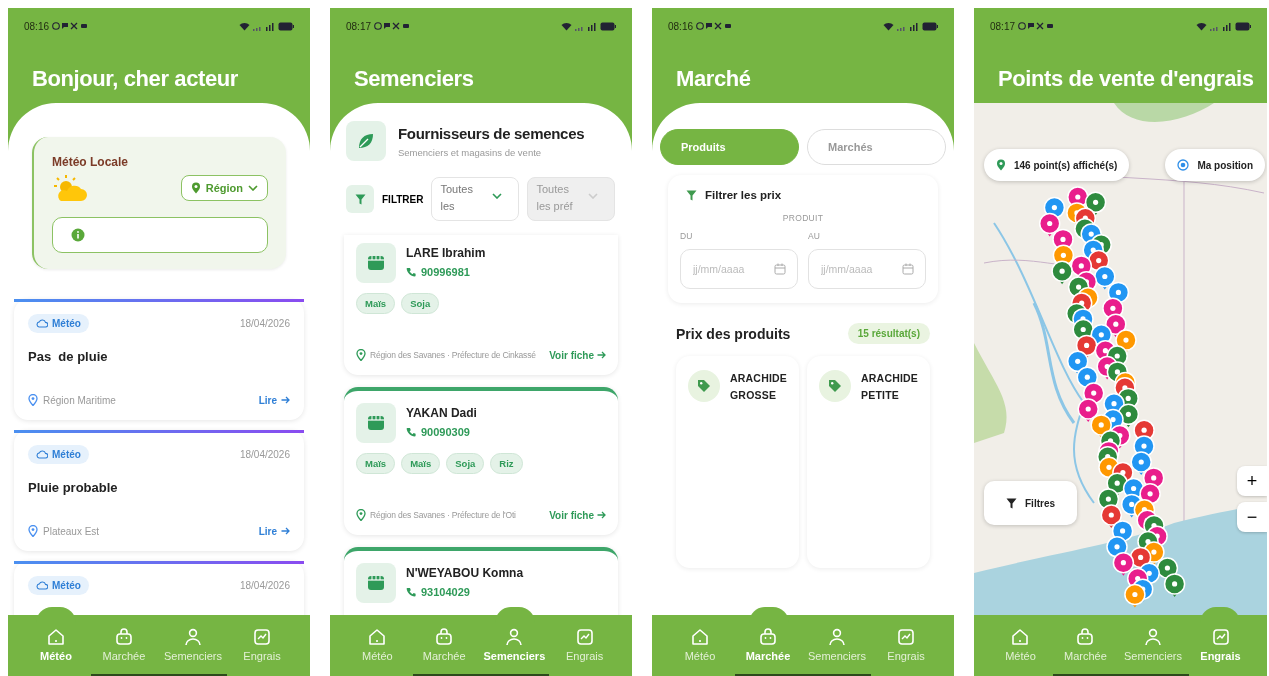 The image size is (1269, 676). I want to click on crop-tag: Riz, so click(506, 463).